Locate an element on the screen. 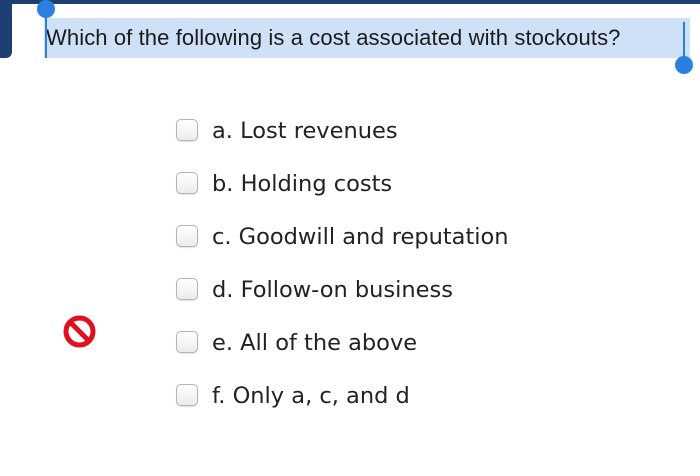 Image resolution: width=700 pixels, height=476 pixels. option-c: c. Goodwill and reputation is located at coordinates (342, 236).